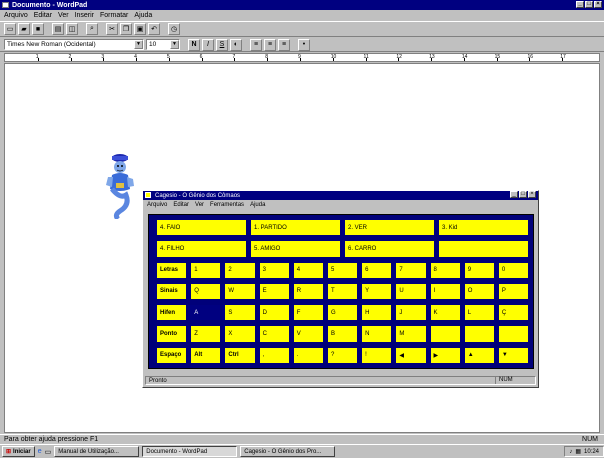 Image resolution: width=604 pixels, height=458 pixels. What do you see at coordinates (443, 291) in the screenshot?
I see `key-cell: I` at bounding box center [443, 291].